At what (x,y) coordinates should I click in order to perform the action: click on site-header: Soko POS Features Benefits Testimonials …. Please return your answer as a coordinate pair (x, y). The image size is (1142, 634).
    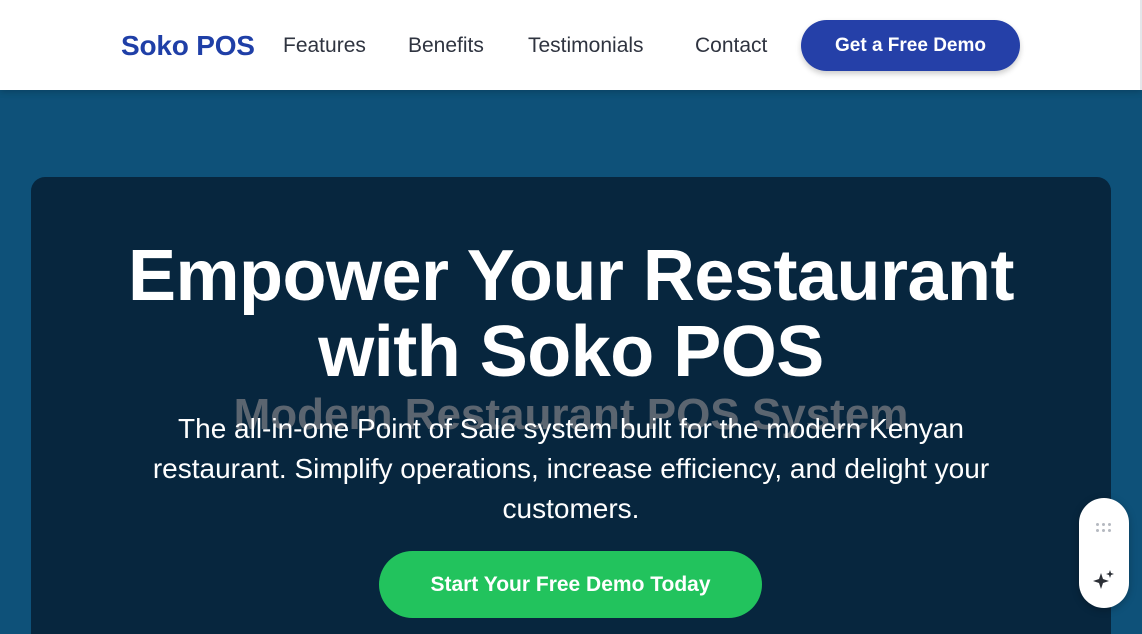
    Looking at the image, I should click on (571, 45).